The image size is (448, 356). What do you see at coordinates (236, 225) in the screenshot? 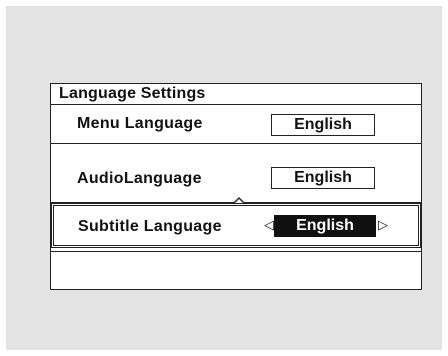
I see `subtitle-language-row: Subtitle Language ◁ English ▷` at bounding box center [236, 225].